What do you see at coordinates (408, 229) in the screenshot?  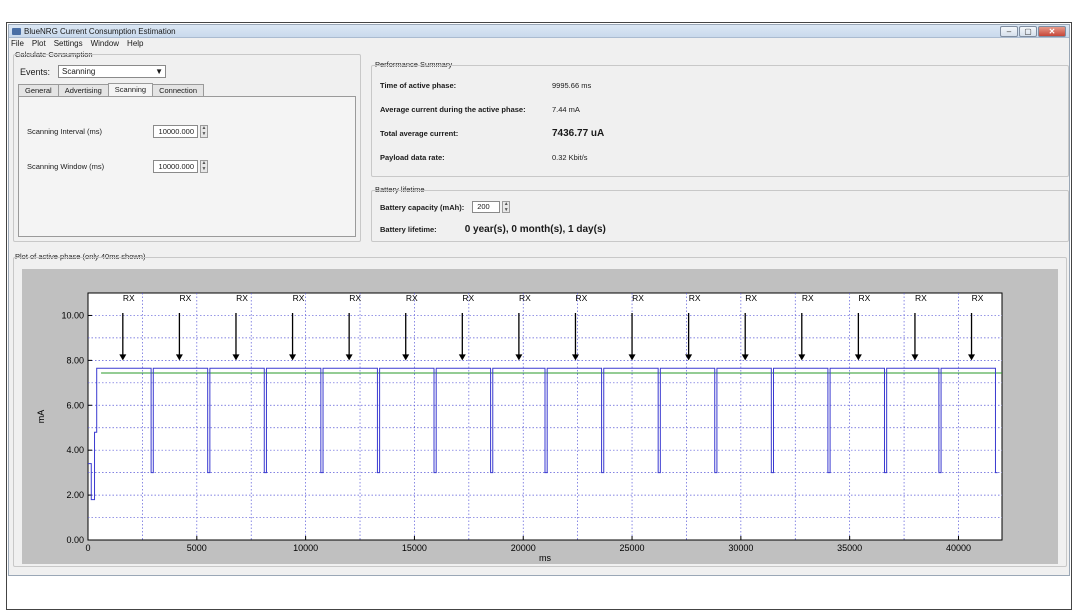 I see `battery-lifetime-label: Battery lifetime:` at bounding box center [408, 229].